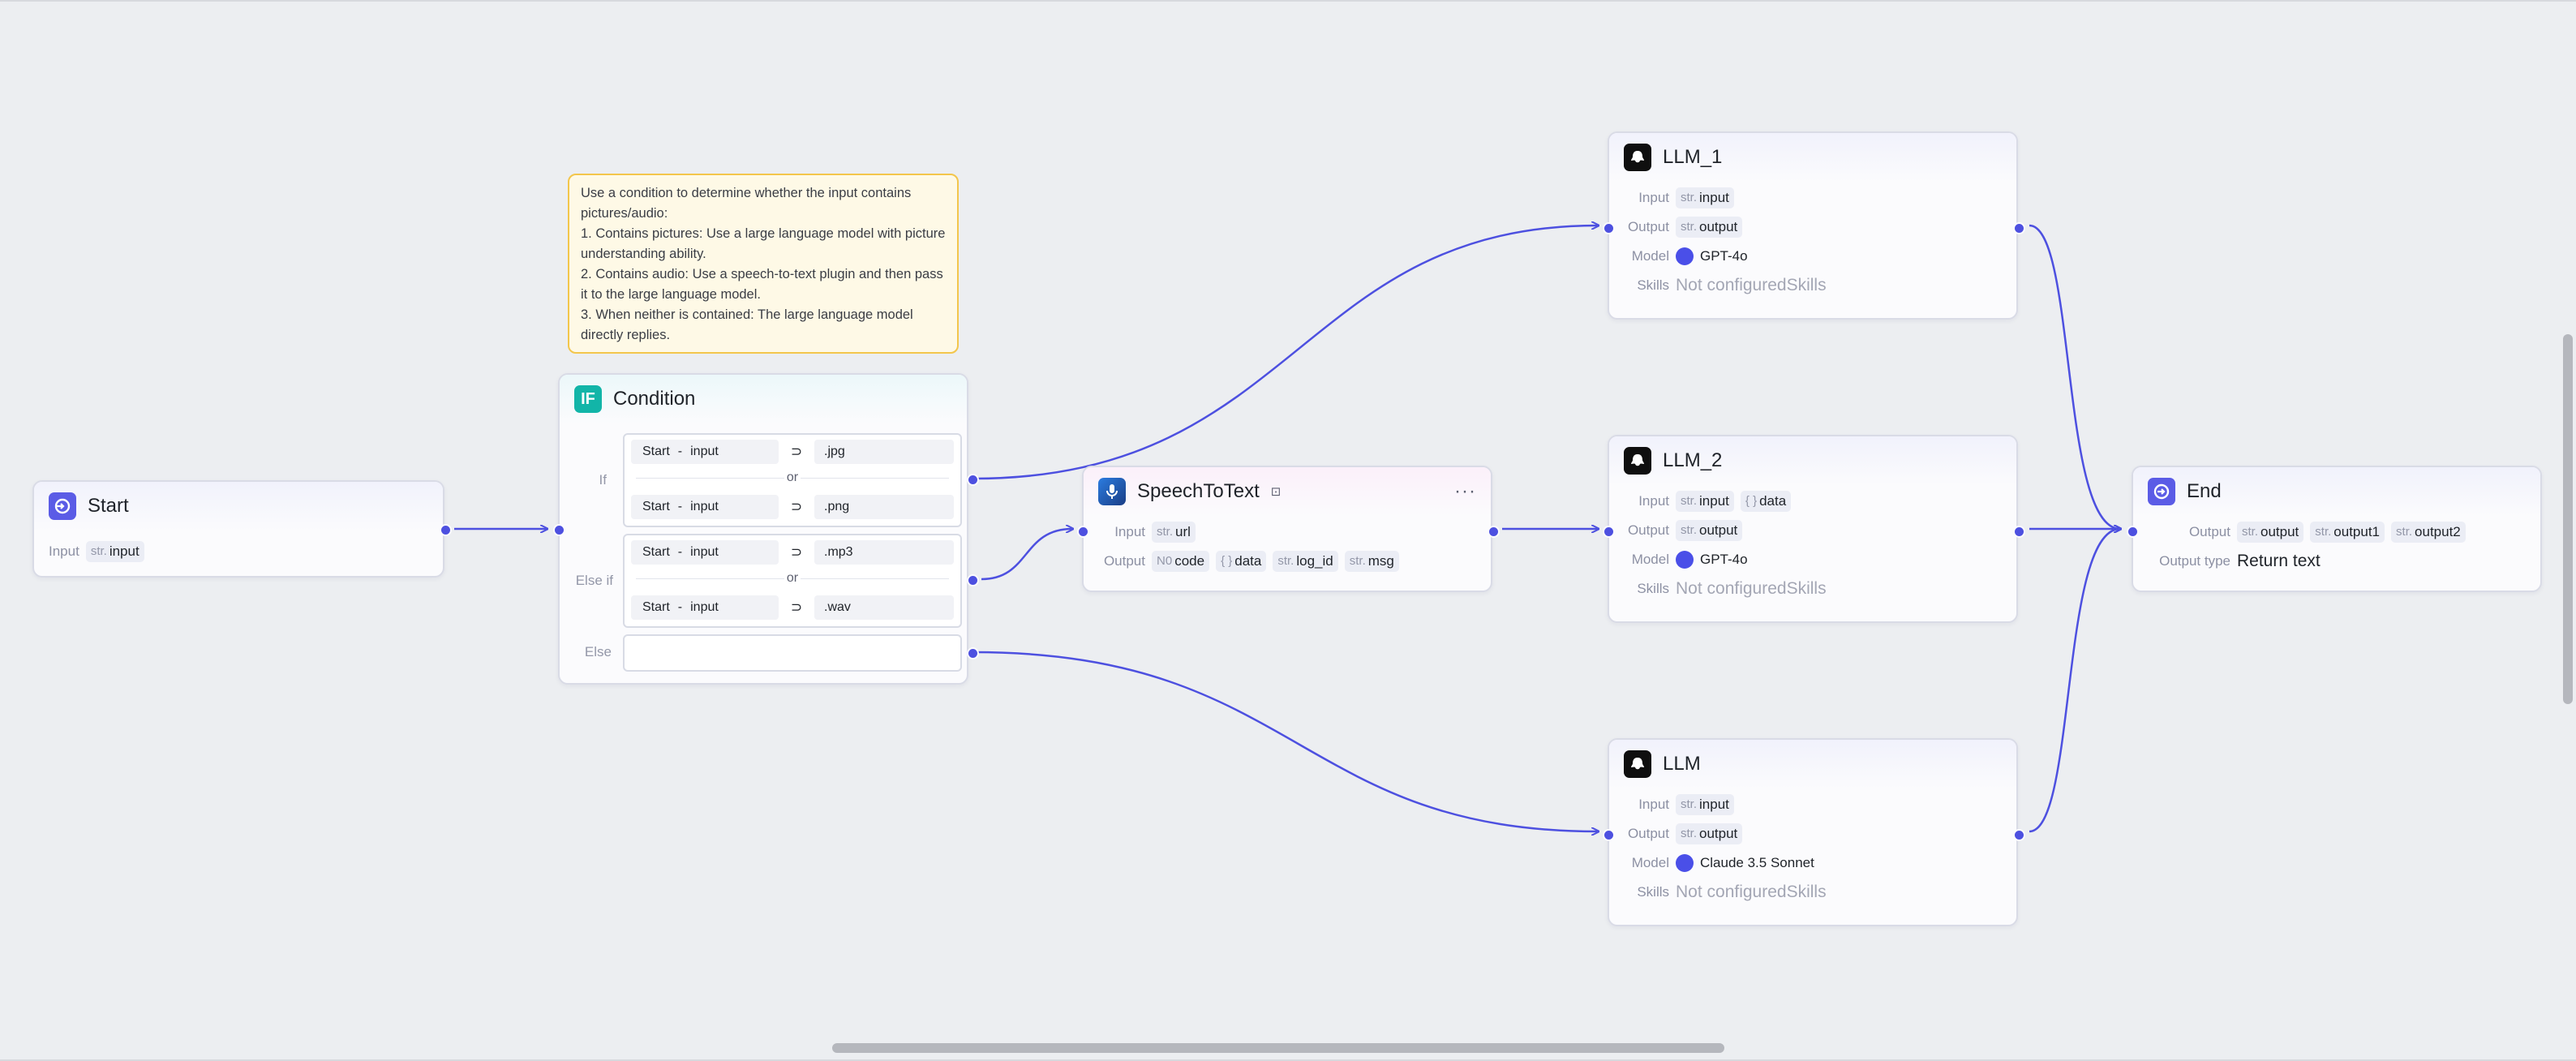 The image size is (2576, 1061). Describe the element at coordinates (1124, 561) in the screenshot. I see `speech-output-label: Output` at that location.